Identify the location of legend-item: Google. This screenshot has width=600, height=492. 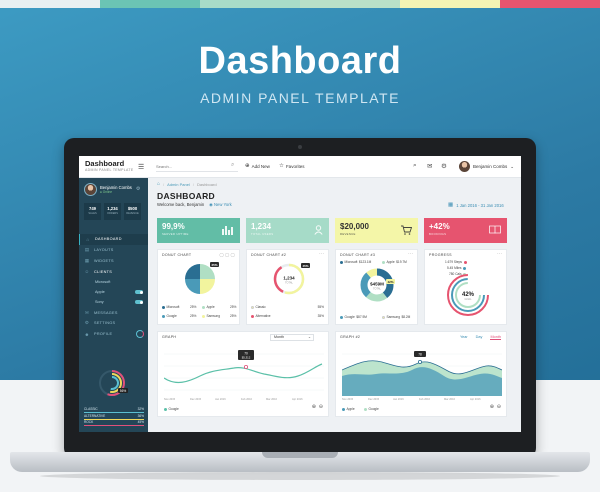
(171, 409).